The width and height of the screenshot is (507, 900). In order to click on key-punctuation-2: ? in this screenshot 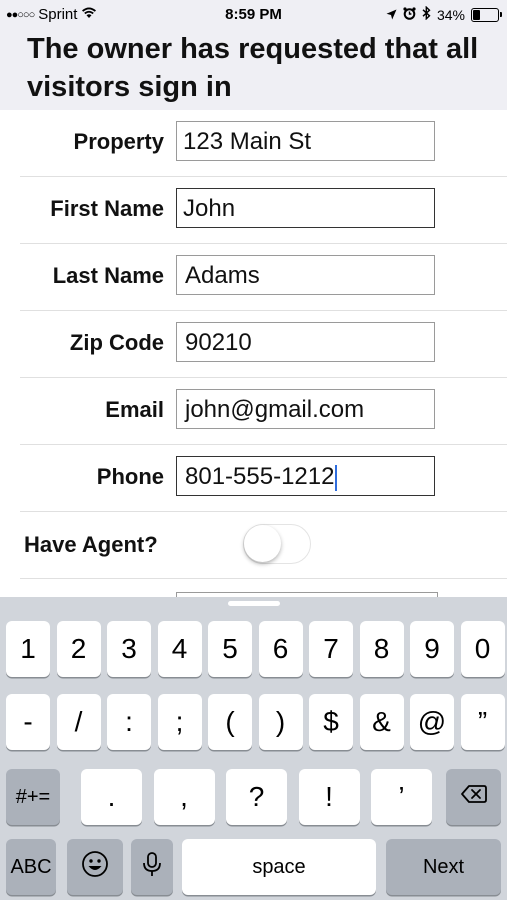, I will do `click(256, 797)`.